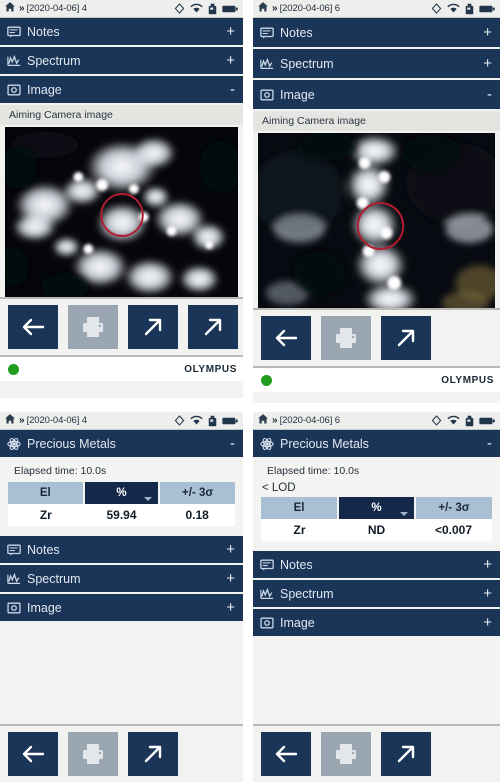 The image size is (500, 782). I want to click on usb-drive-icon, so click(469, 421).